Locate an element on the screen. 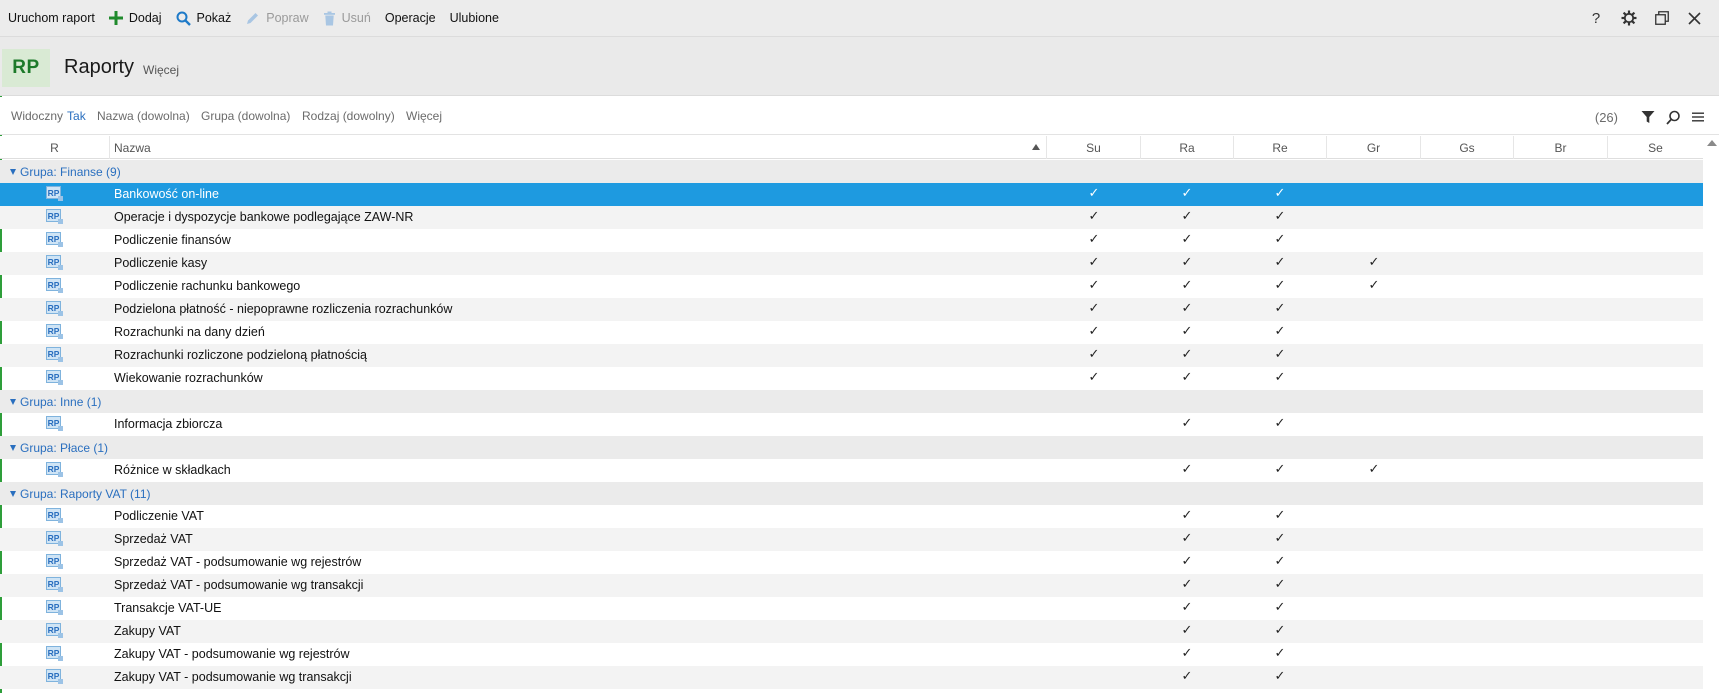 Image resolution: width=1719 pixels, height=693 pixels. run-report-label: Uruchom raport is located at coordinates (51, 18).